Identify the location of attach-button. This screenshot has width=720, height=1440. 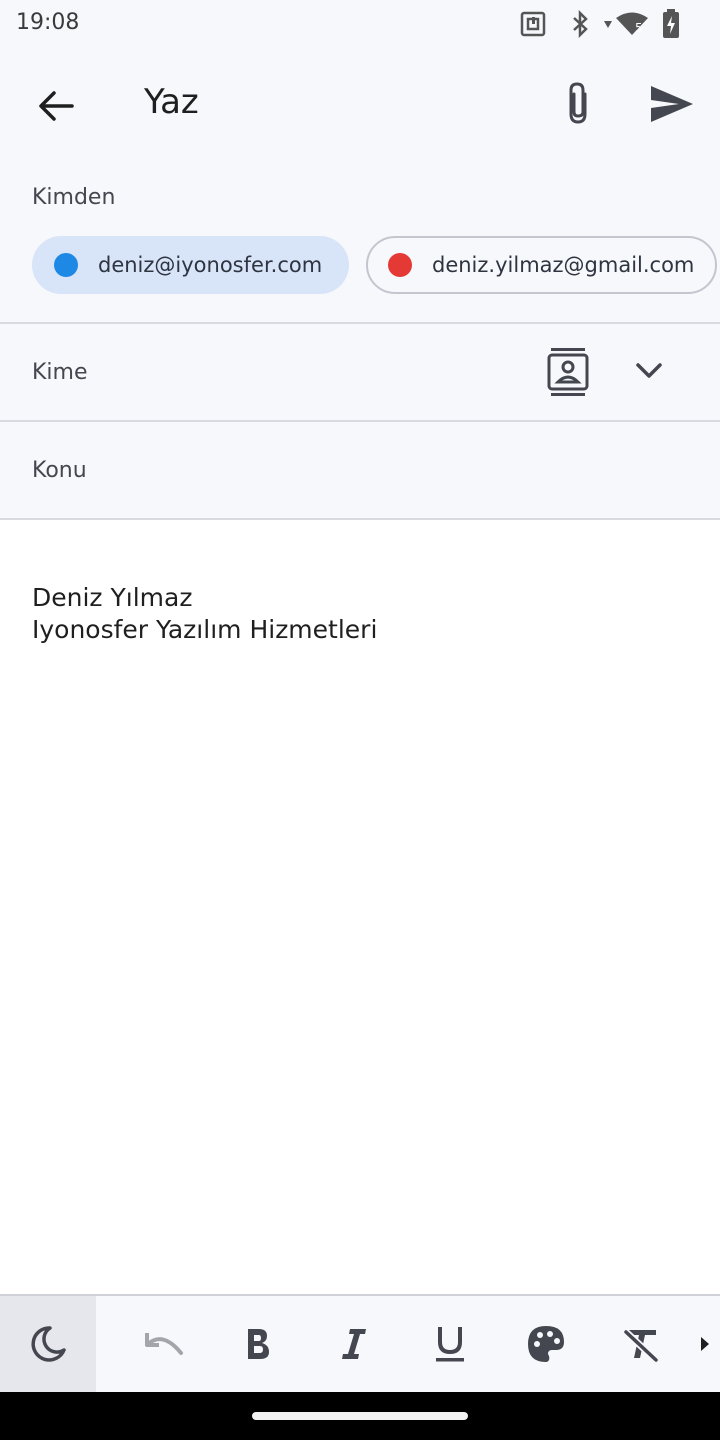
(578, 104).